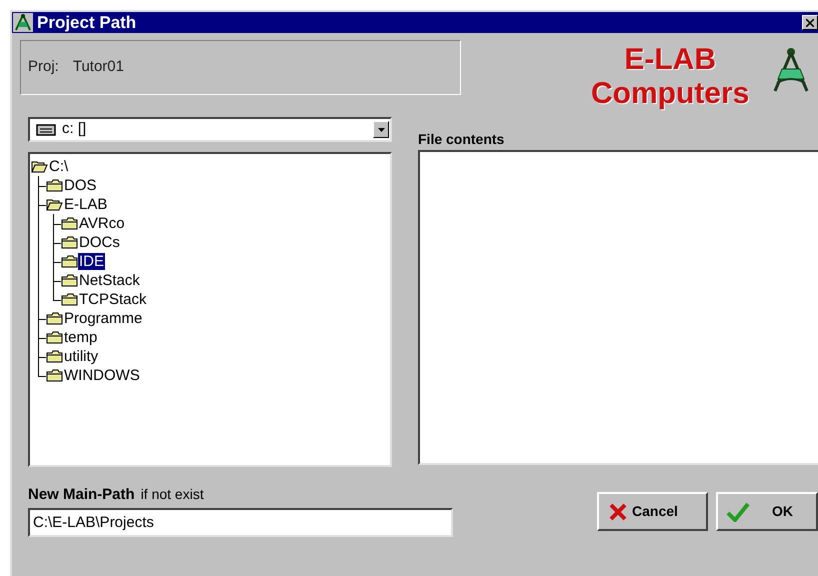 The height and width of the screenshot is (576, 818). Describe the element at coordinates (80, 337) in the screenshot. I see `folder-item: temp` at that location.